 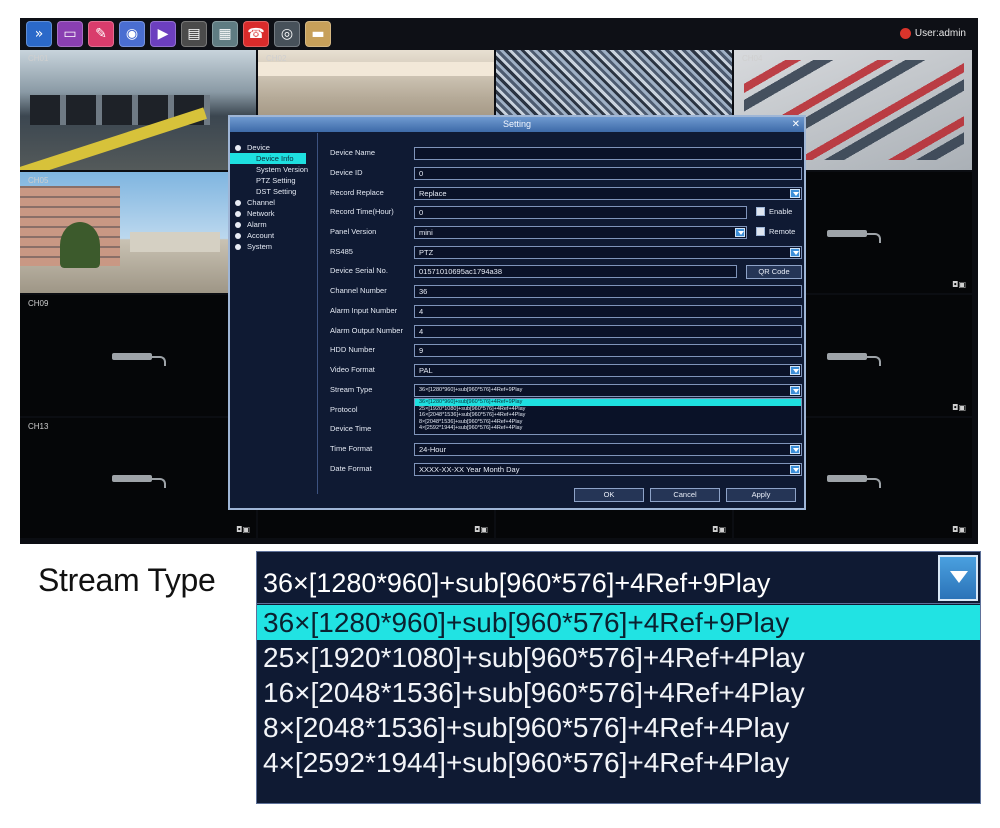 What do you see at coordinates (618, 622) in the screenshot?
I see `stream-type-callout-option: 36×[1280*960]+sub[960*576]+4Ref+9Play` at bounding box center [618, 622].